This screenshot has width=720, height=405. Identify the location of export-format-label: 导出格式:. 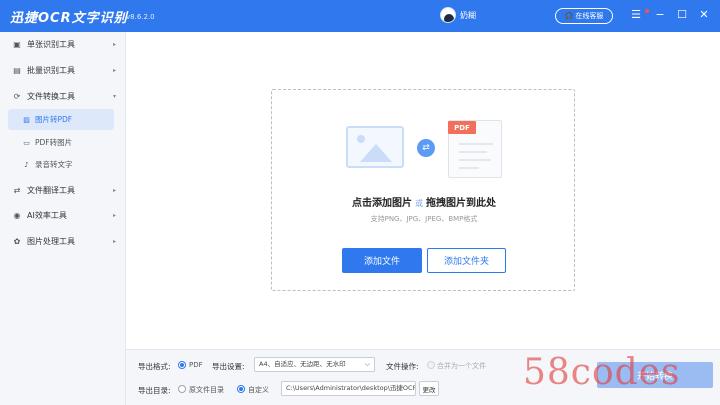
(154, 366).